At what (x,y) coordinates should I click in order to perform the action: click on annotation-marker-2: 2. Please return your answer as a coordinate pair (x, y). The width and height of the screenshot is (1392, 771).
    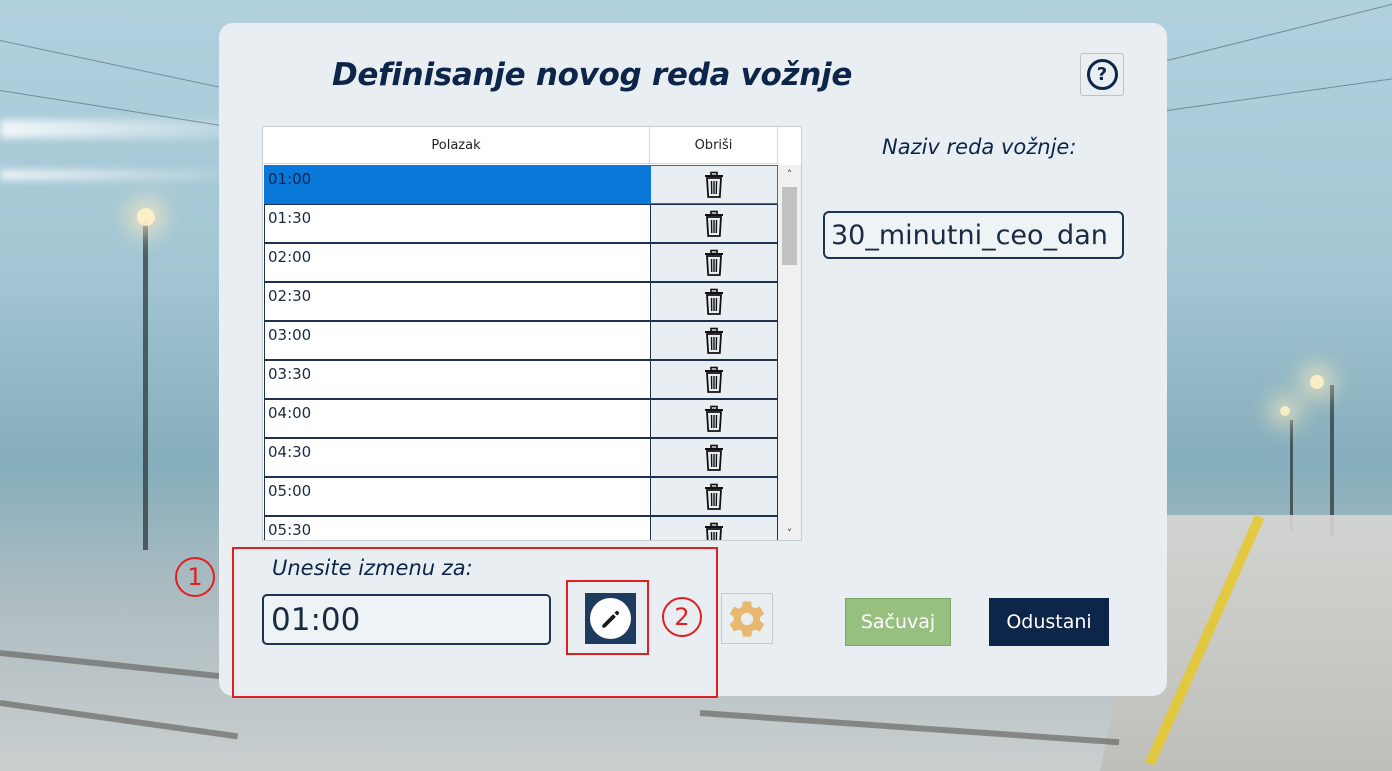
    Looking at the image, I should click on (682, 617).